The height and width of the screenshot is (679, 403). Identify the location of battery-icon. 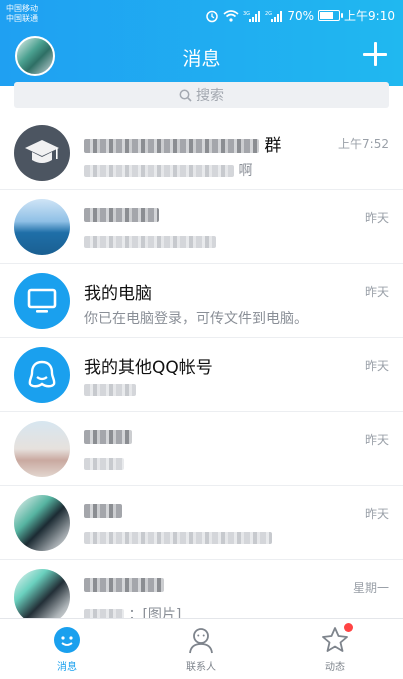
(331, 15).